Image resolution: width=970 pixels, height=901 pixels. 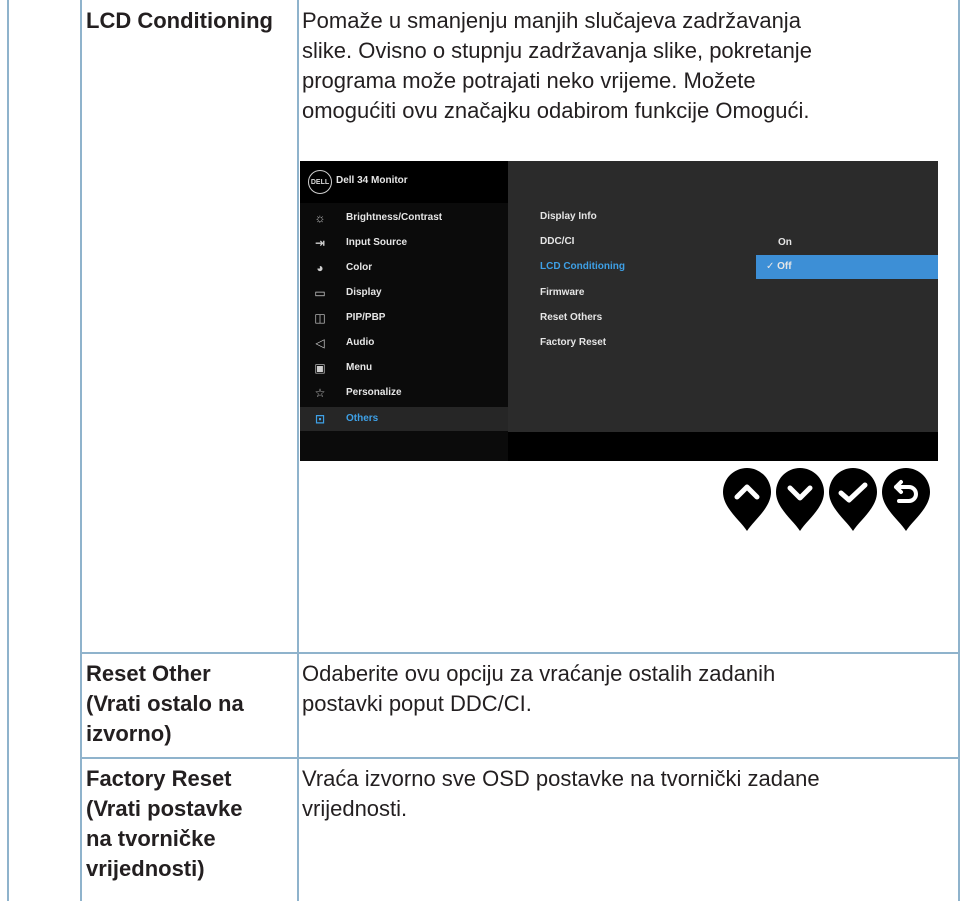 I want to click on back-button, so click(x=906, y=500).